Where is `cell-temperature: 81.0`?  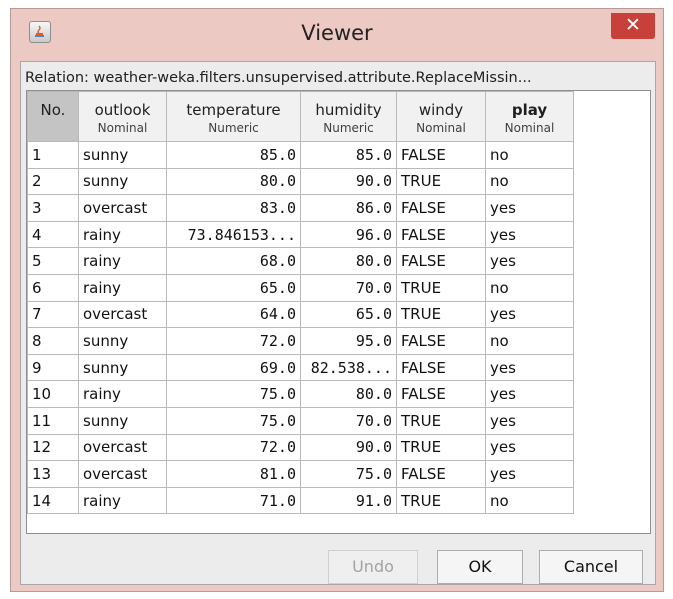 cell-temperature: 81.0 is located at coordinates (233, 474).